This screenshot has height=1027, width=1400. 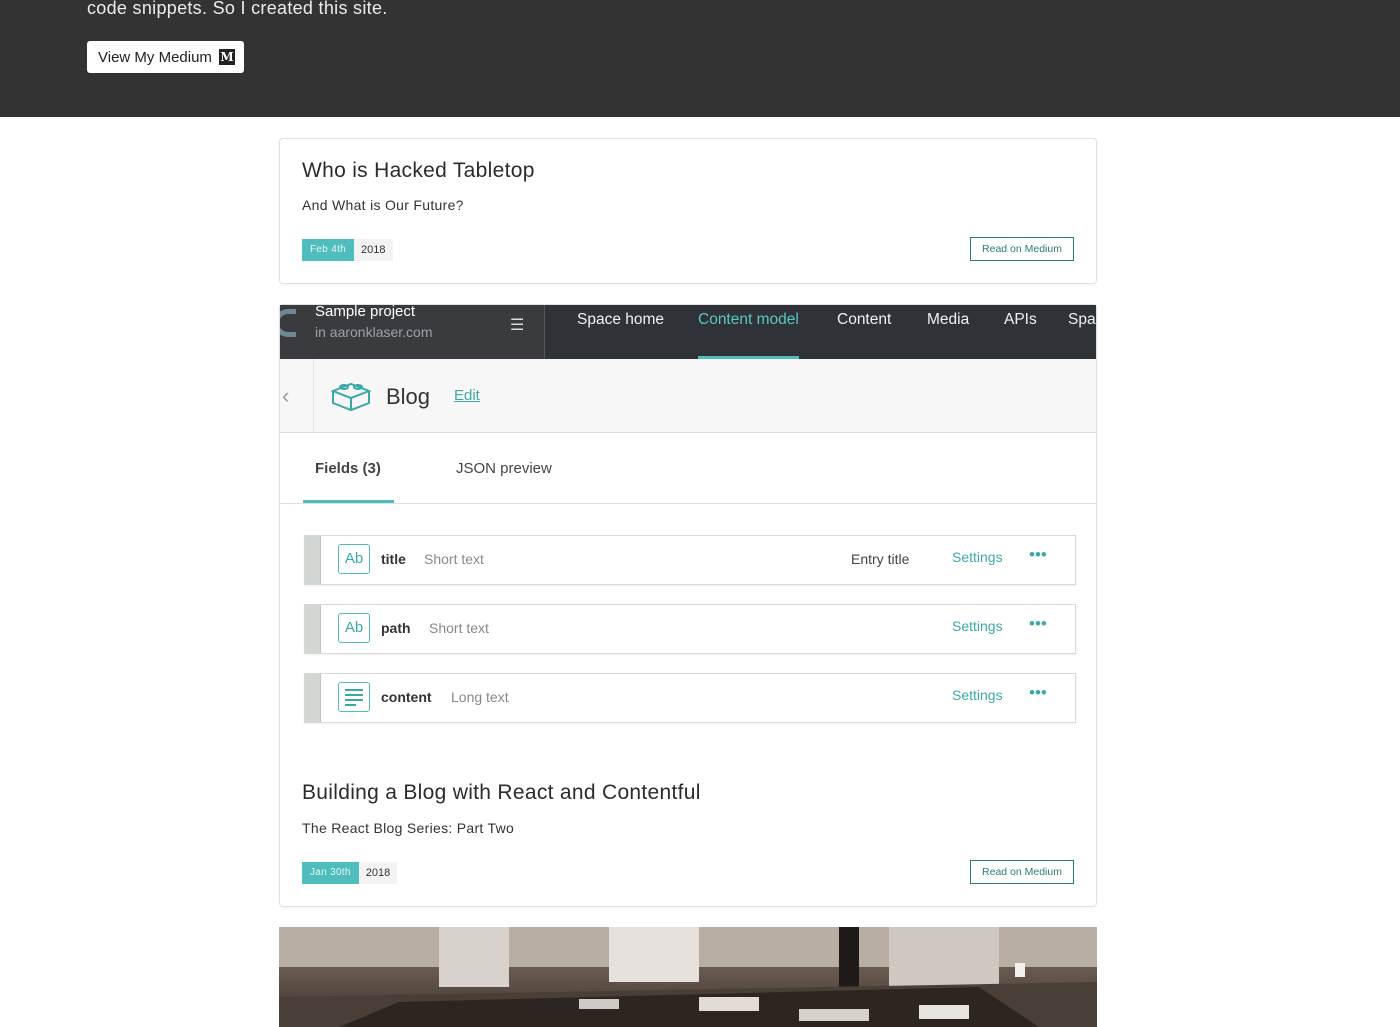 I want to click on nav-content-model: Content model, so click(x=748, y=332).